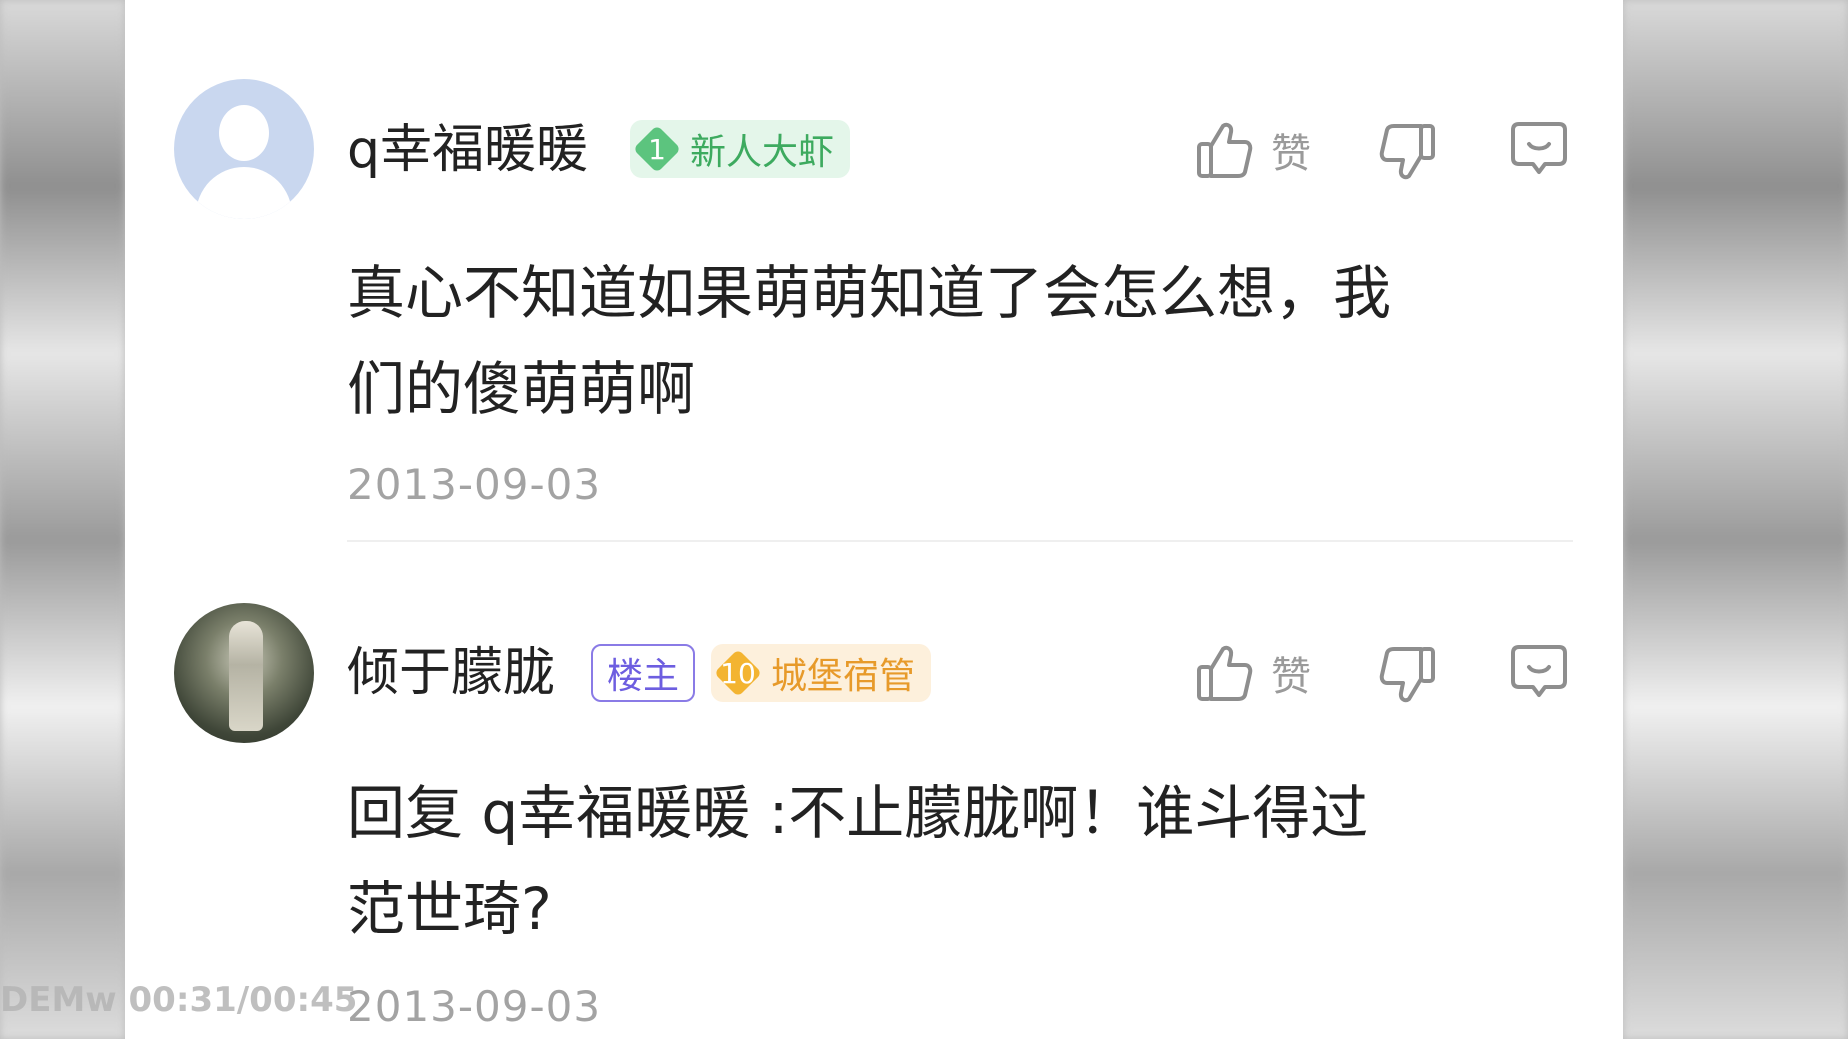 This screenshot has height=1039, width=1848. Describe the element at coordinates (657, 149) in the screenshot. I see `level-diamond-icon: 1` at that location.